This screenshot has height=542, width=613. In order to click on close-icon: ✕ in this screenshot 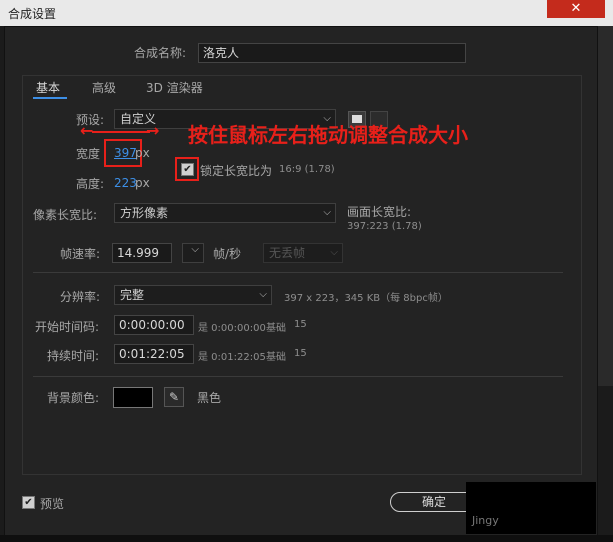, I will do `click(576, 8)`.